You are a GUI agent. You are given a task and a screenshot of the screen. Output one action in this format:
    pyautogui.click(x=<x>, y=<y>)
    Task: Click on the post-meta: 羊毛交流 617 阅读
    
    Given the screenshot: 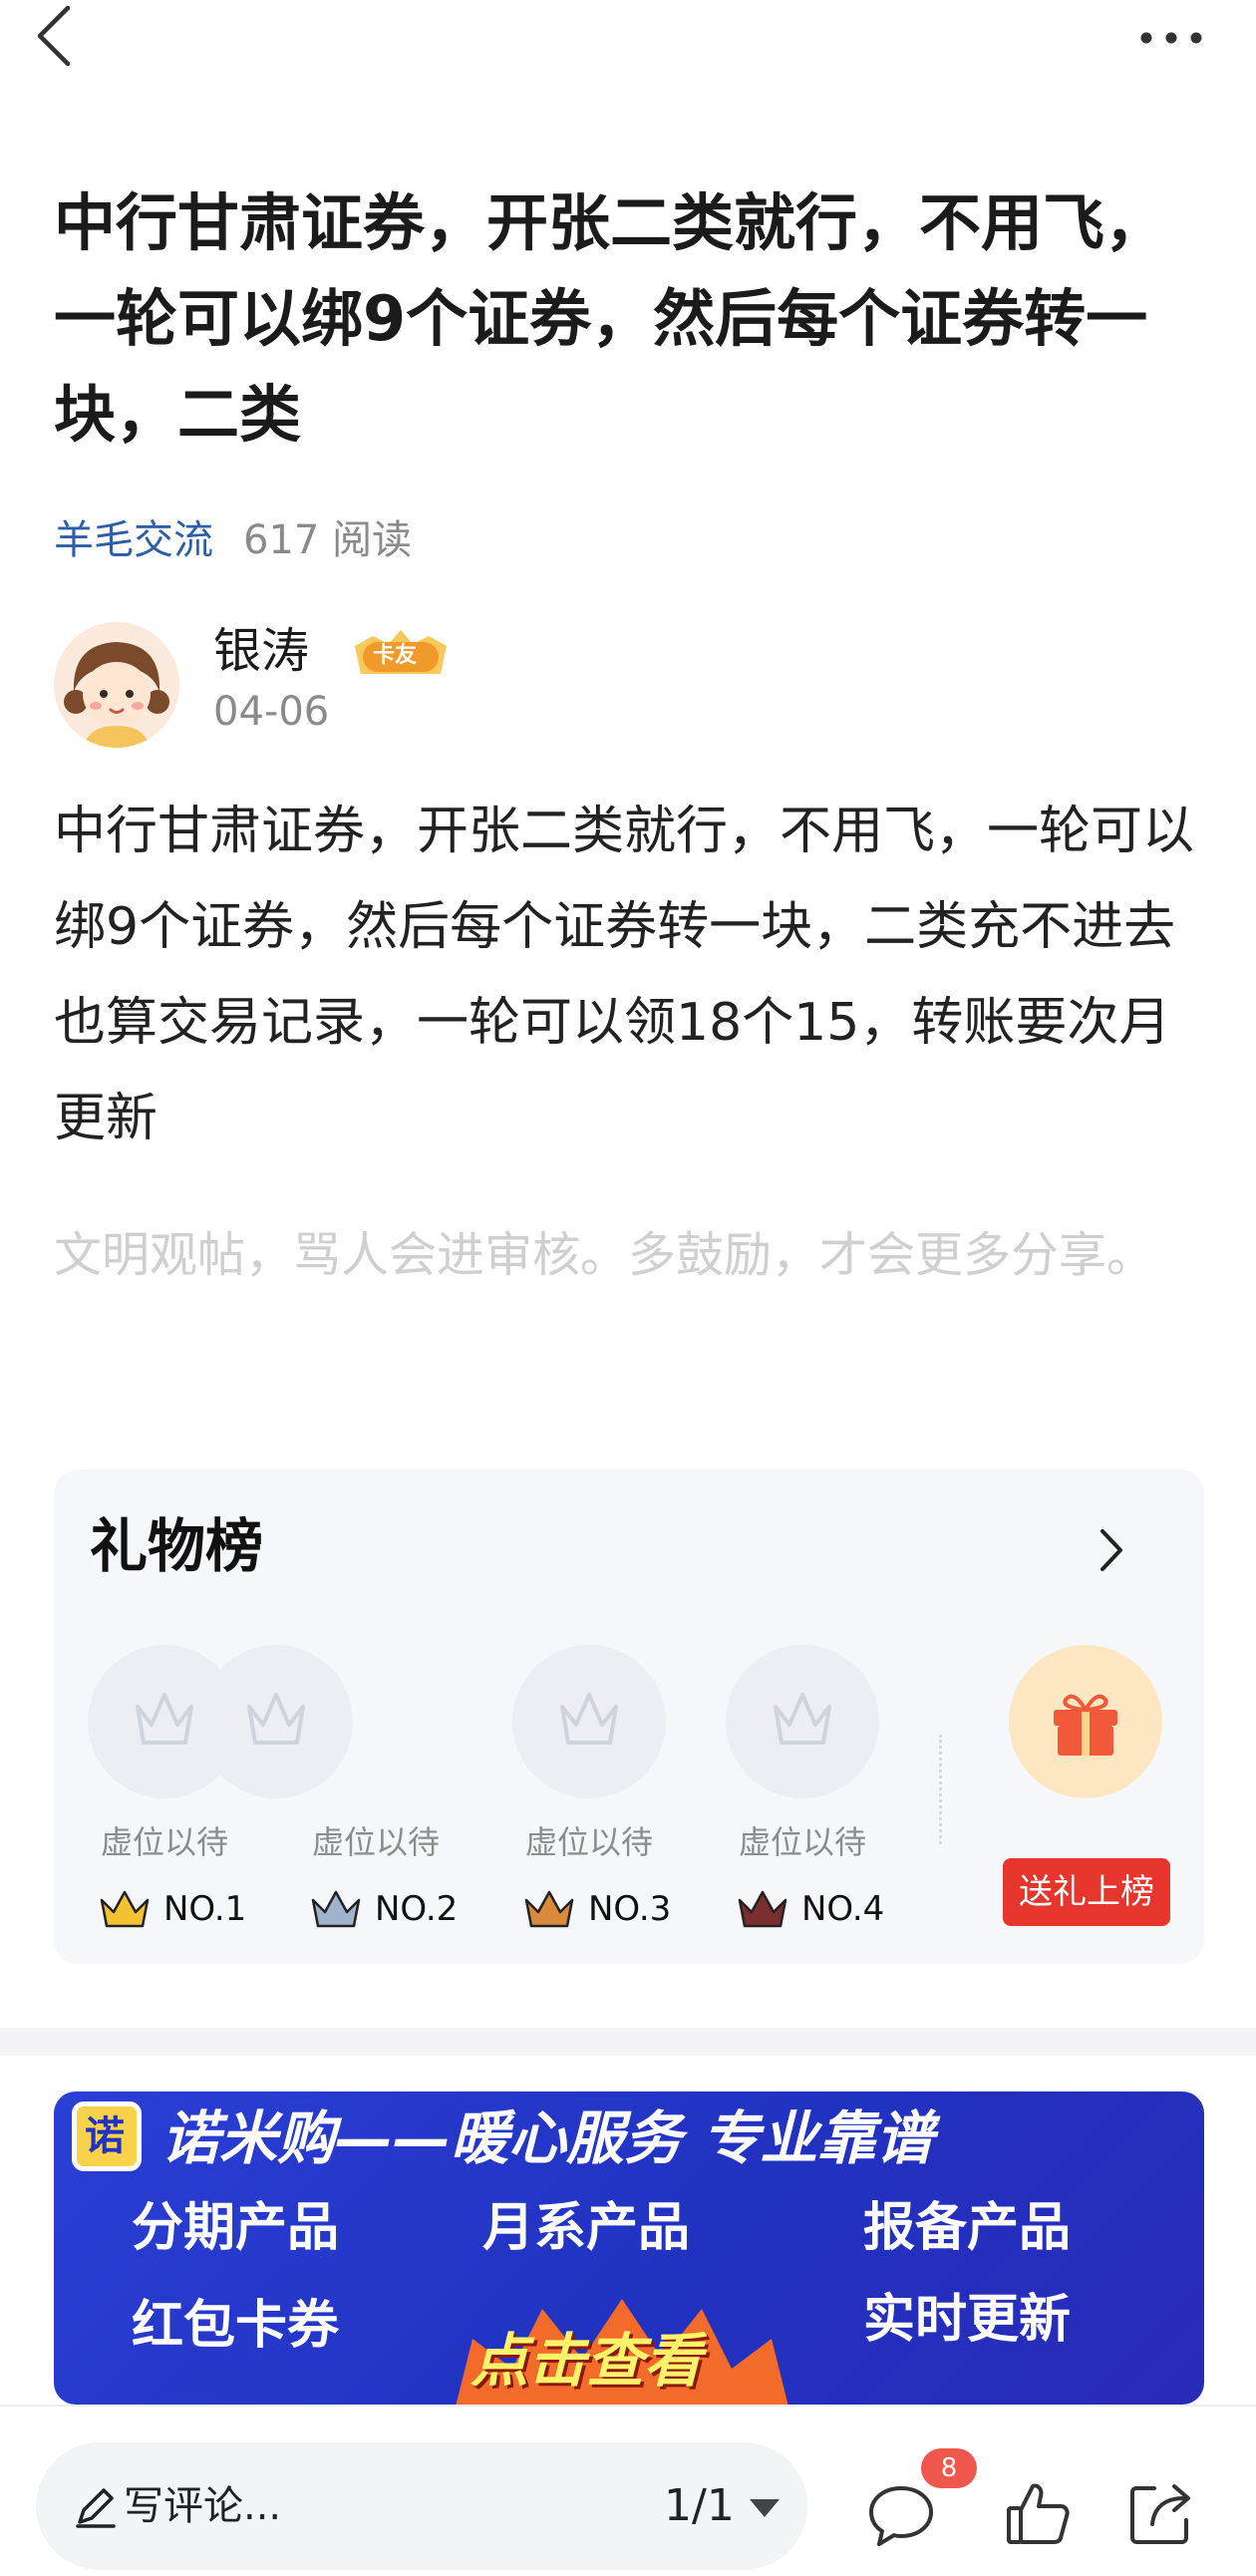 What is the action you would take?
    pyautogui.click(x=233, y=540)
    